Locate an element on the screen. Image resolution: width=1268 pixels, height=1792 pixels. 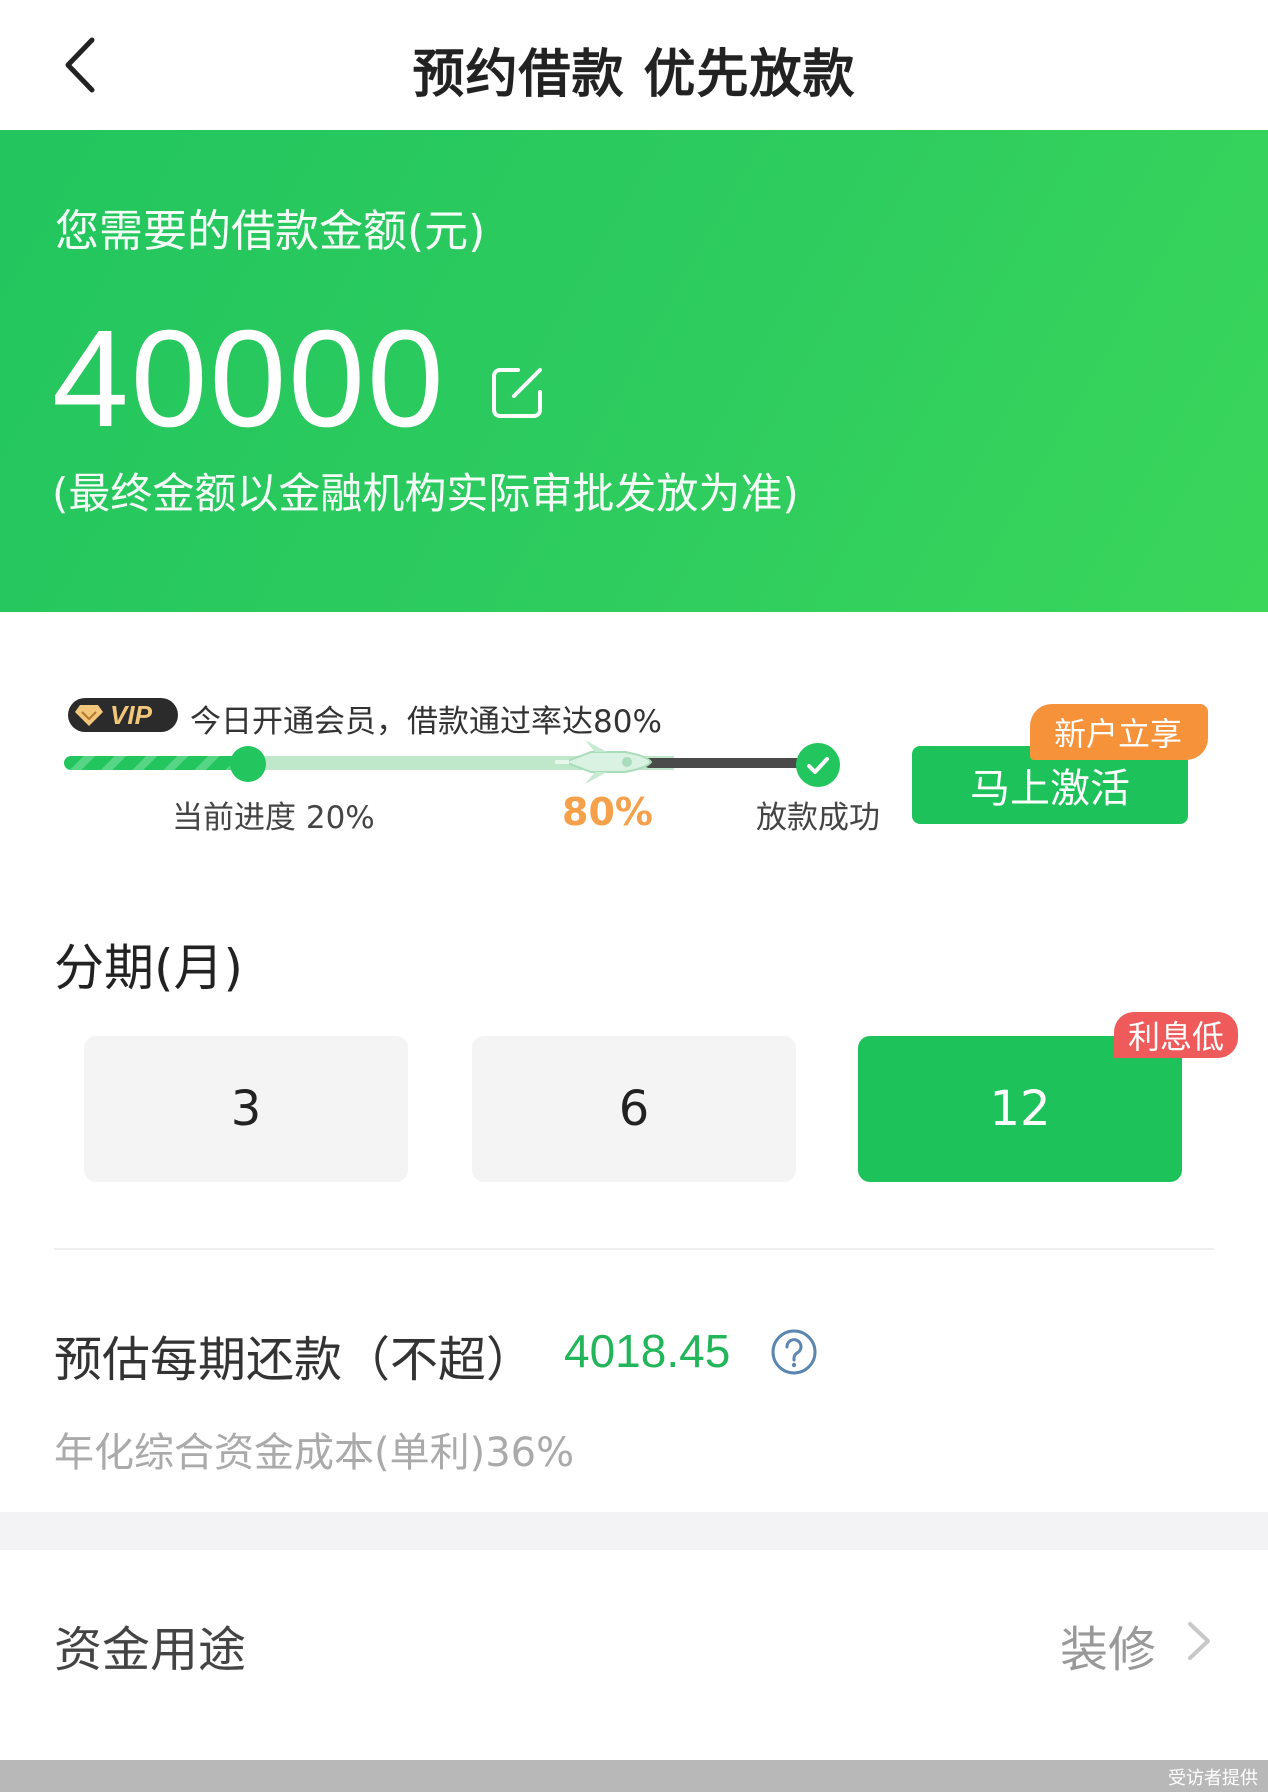
divider is located at coordinates (634, 1249).